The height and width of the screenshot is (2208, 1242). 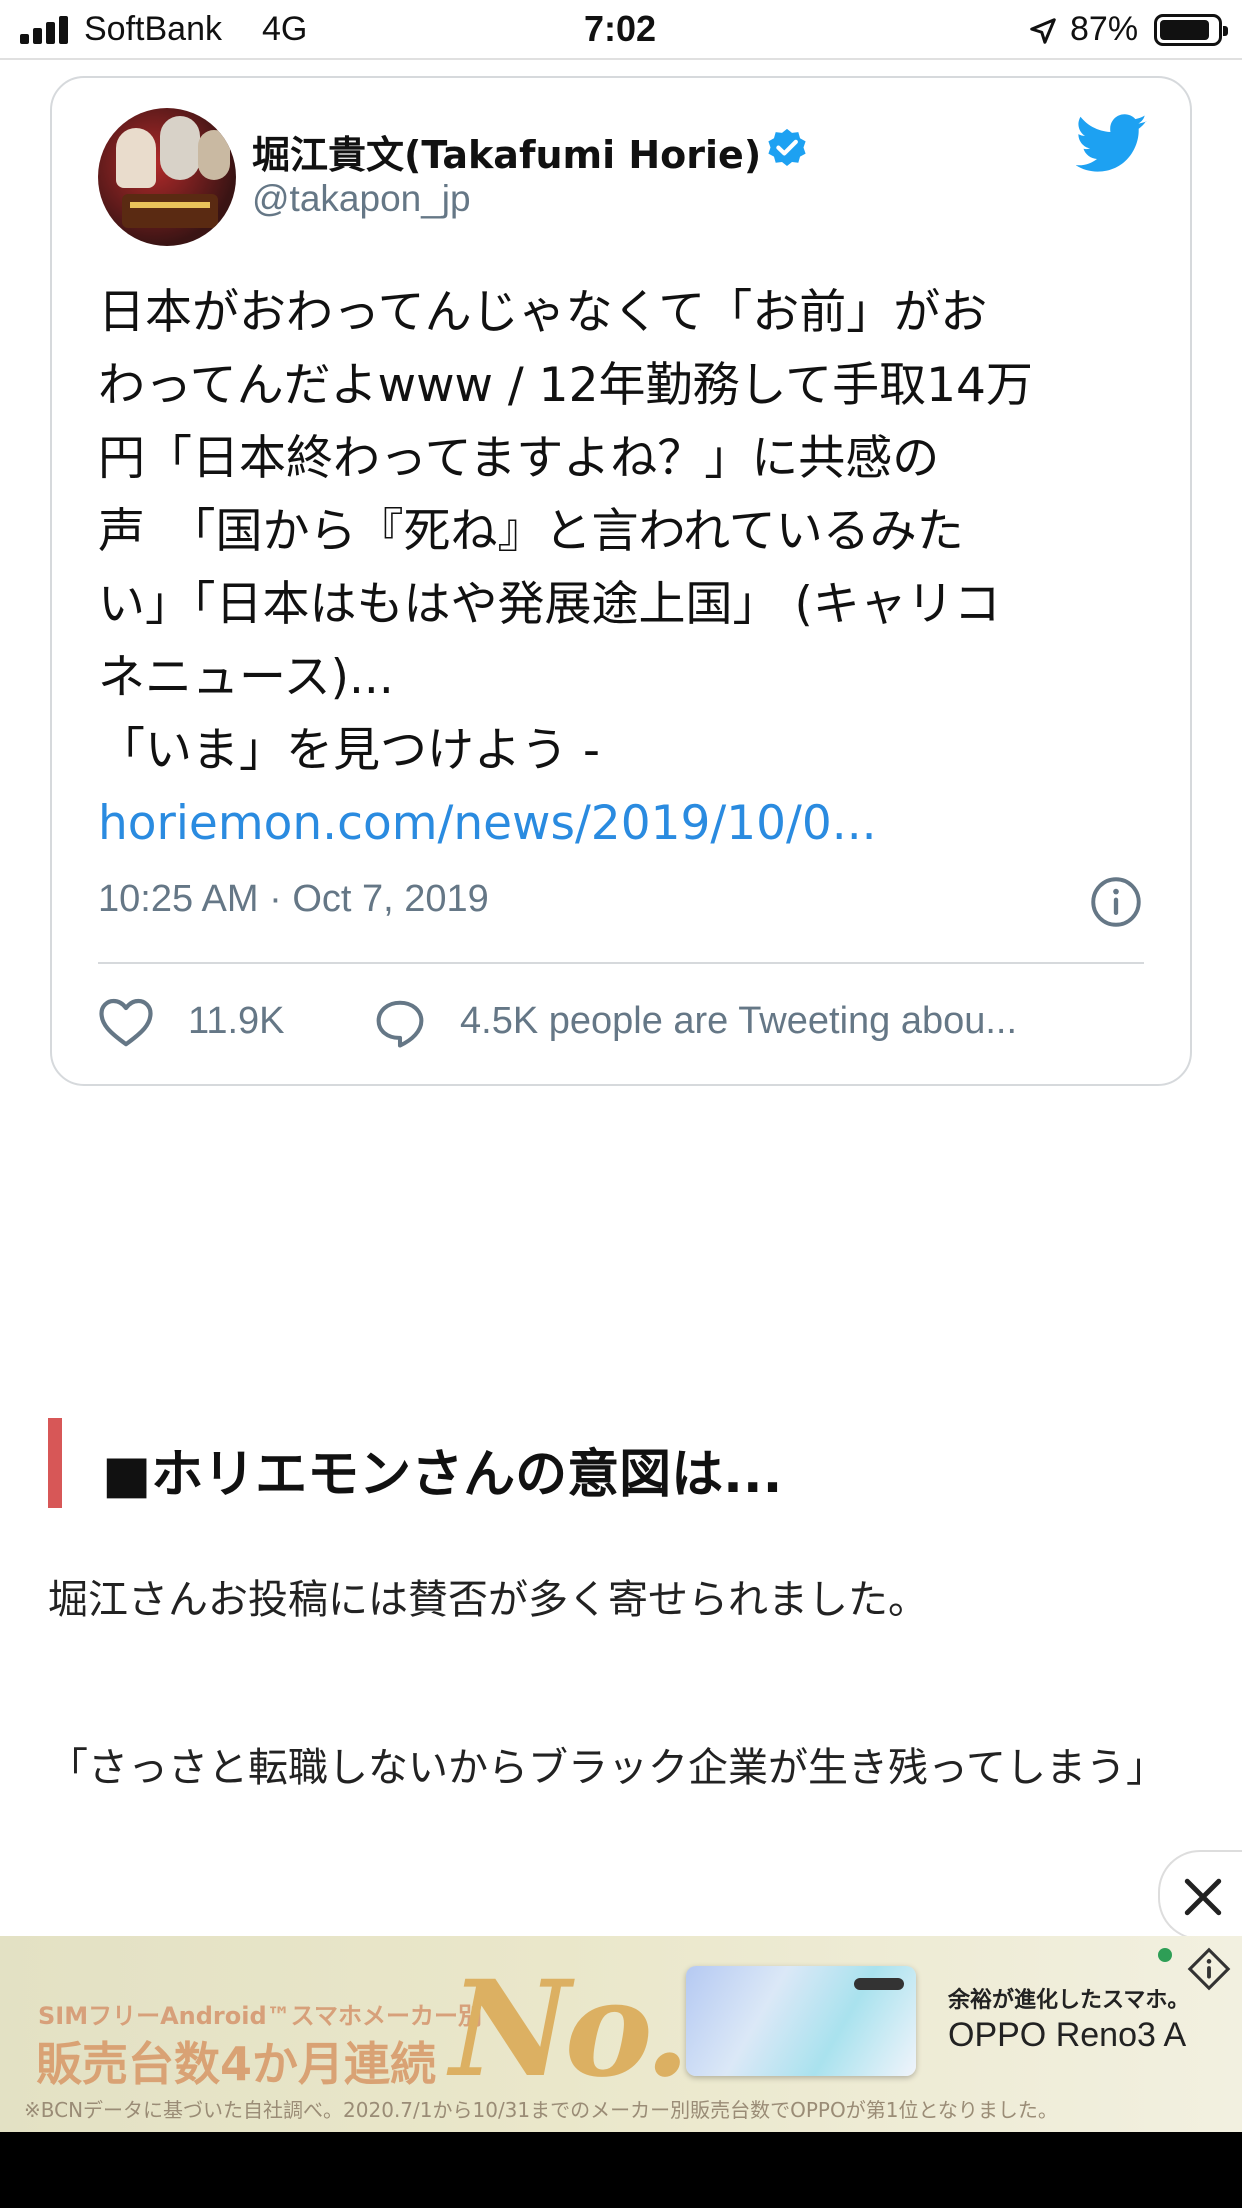 What do you see at coordinates (543, 312) in the screenshot?
I see `tweet-text-line: 日本がおわってんじゃなくて「お前」がお` at bounding box center [543, 312].